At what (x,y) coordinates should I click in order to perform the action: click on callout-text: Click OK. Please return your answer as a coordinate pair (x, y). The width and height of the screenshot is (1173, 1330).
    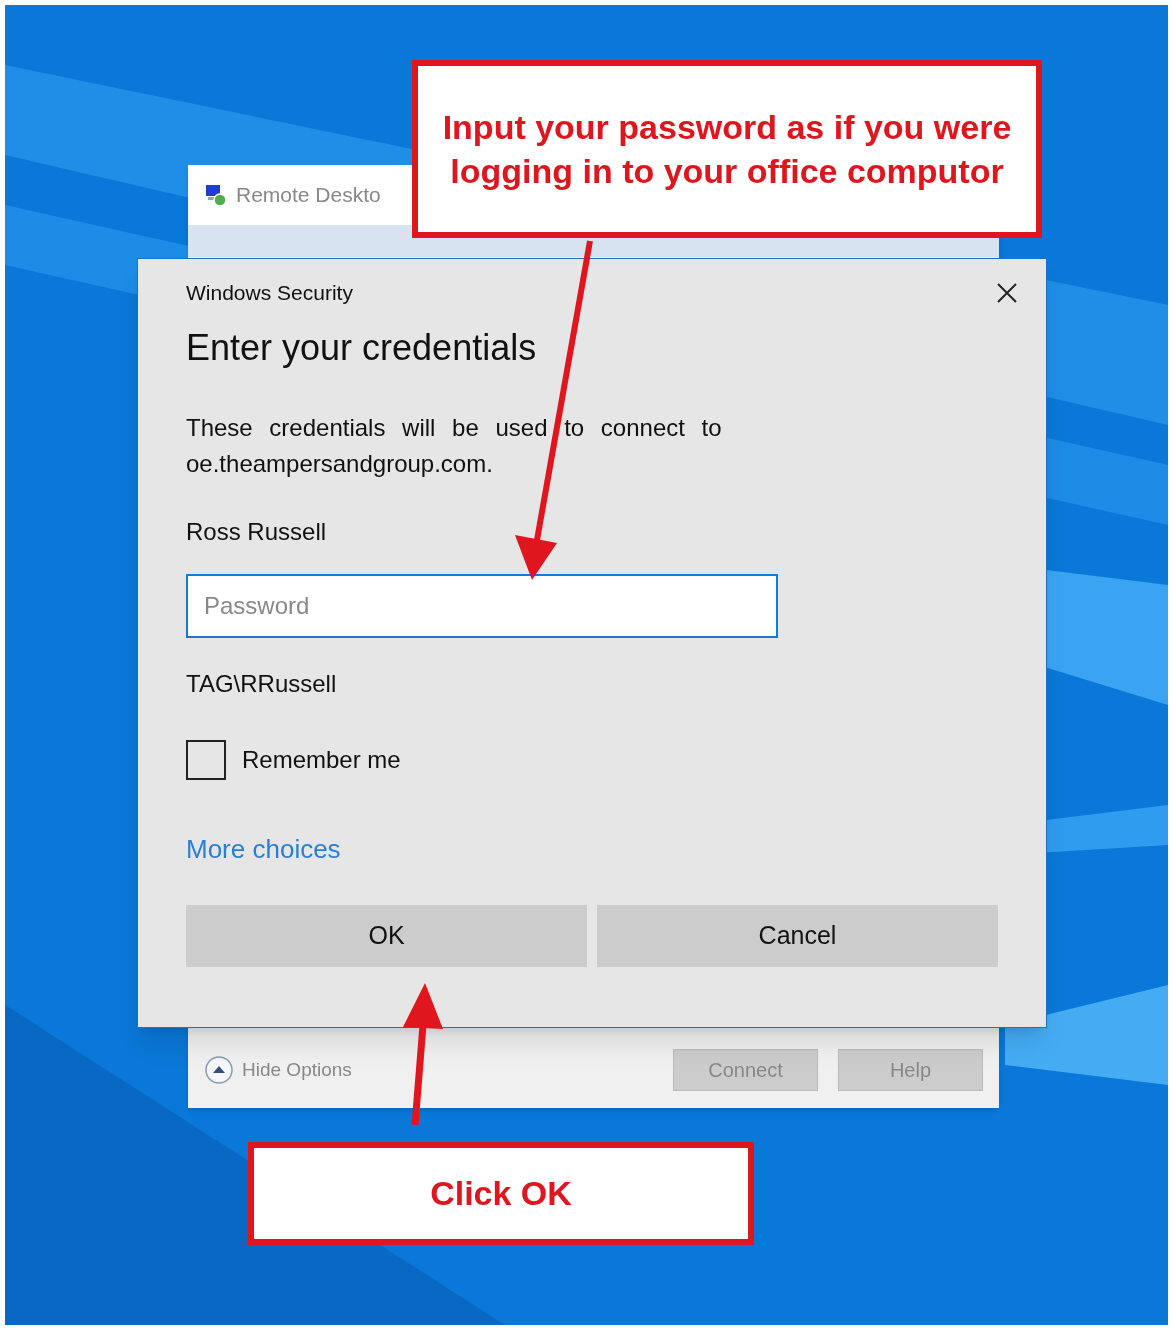
    Looking at the image, I should click on (501, 1193).